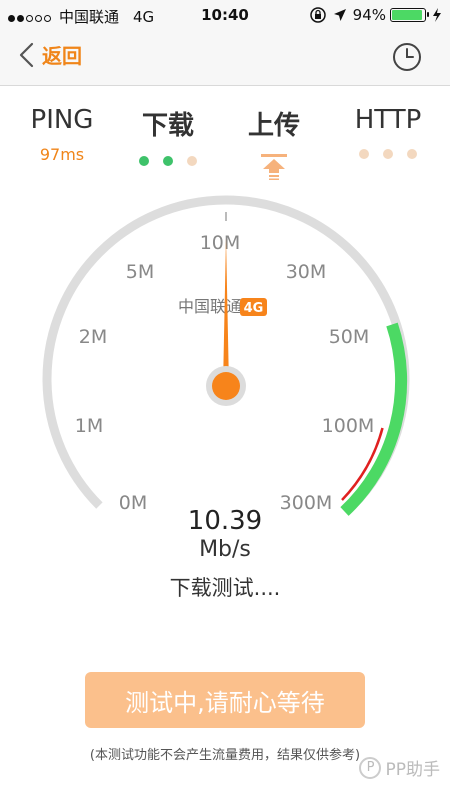  I want to click on ping-value: 97ms, so click(62, 154).